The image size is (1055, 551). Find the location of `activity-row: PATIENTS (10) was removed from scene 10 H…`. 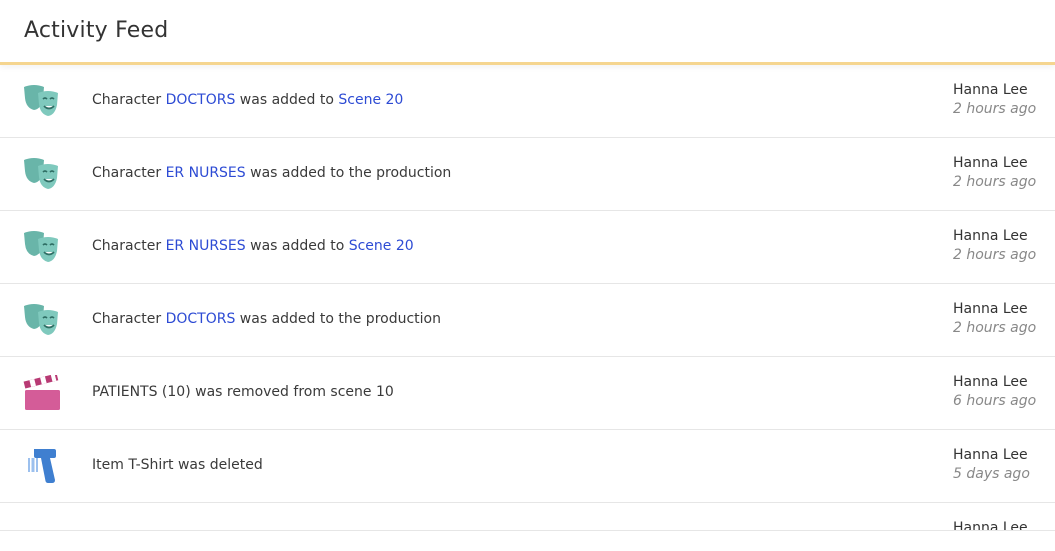

activity-row: PATIENTS (10) was removed from scene 10 H… is located at coordinates (527, 393).